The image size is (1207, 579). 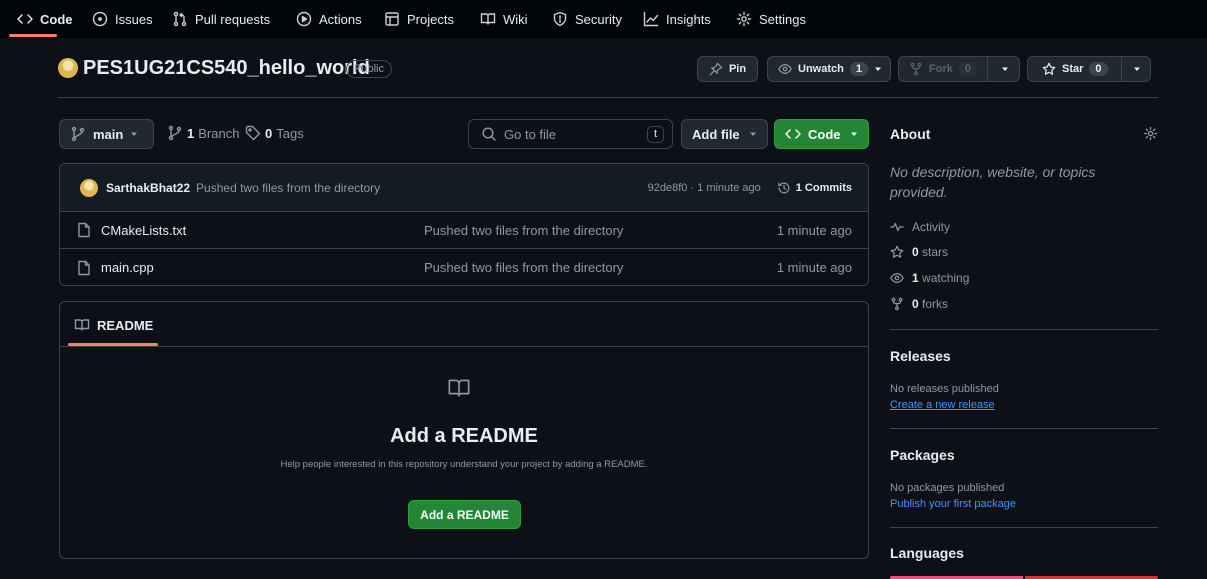 I want to click on tab-security: Security, so click(x=587, y=19).